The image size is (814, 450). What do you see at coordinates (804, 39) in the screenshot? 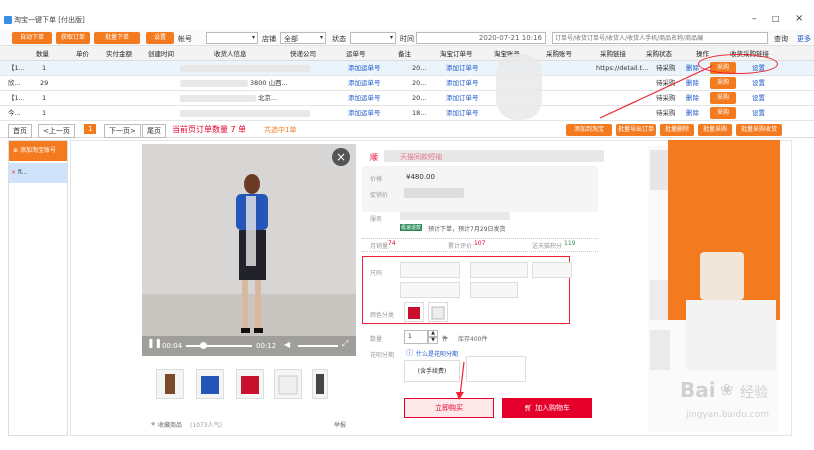
I see `more-button: 更多` at bounding box center [804, 39].